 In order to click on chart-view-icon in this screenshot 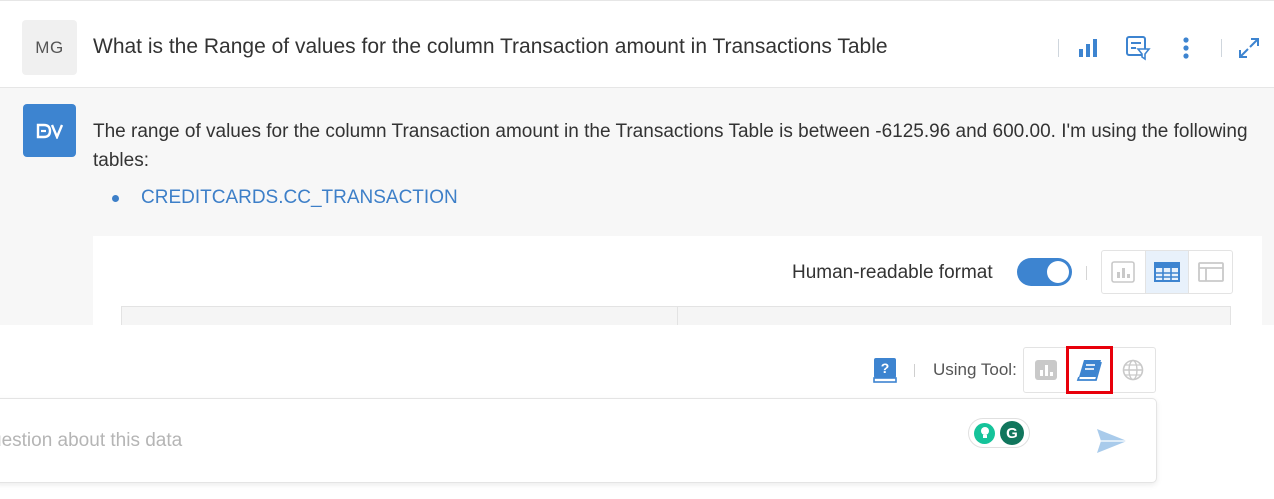, I will do `click(1123, 272)`.